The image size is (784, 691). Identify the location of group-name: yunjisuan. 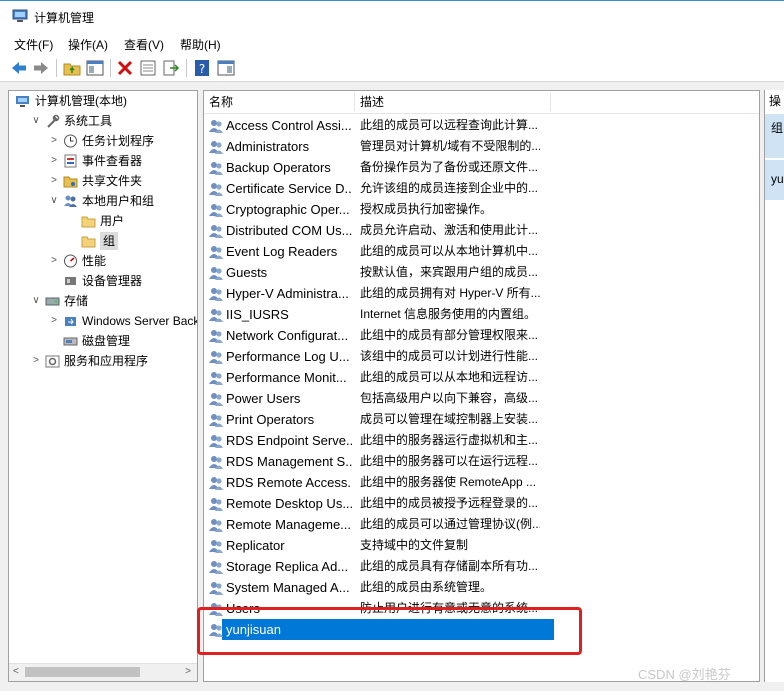
(253, 629).